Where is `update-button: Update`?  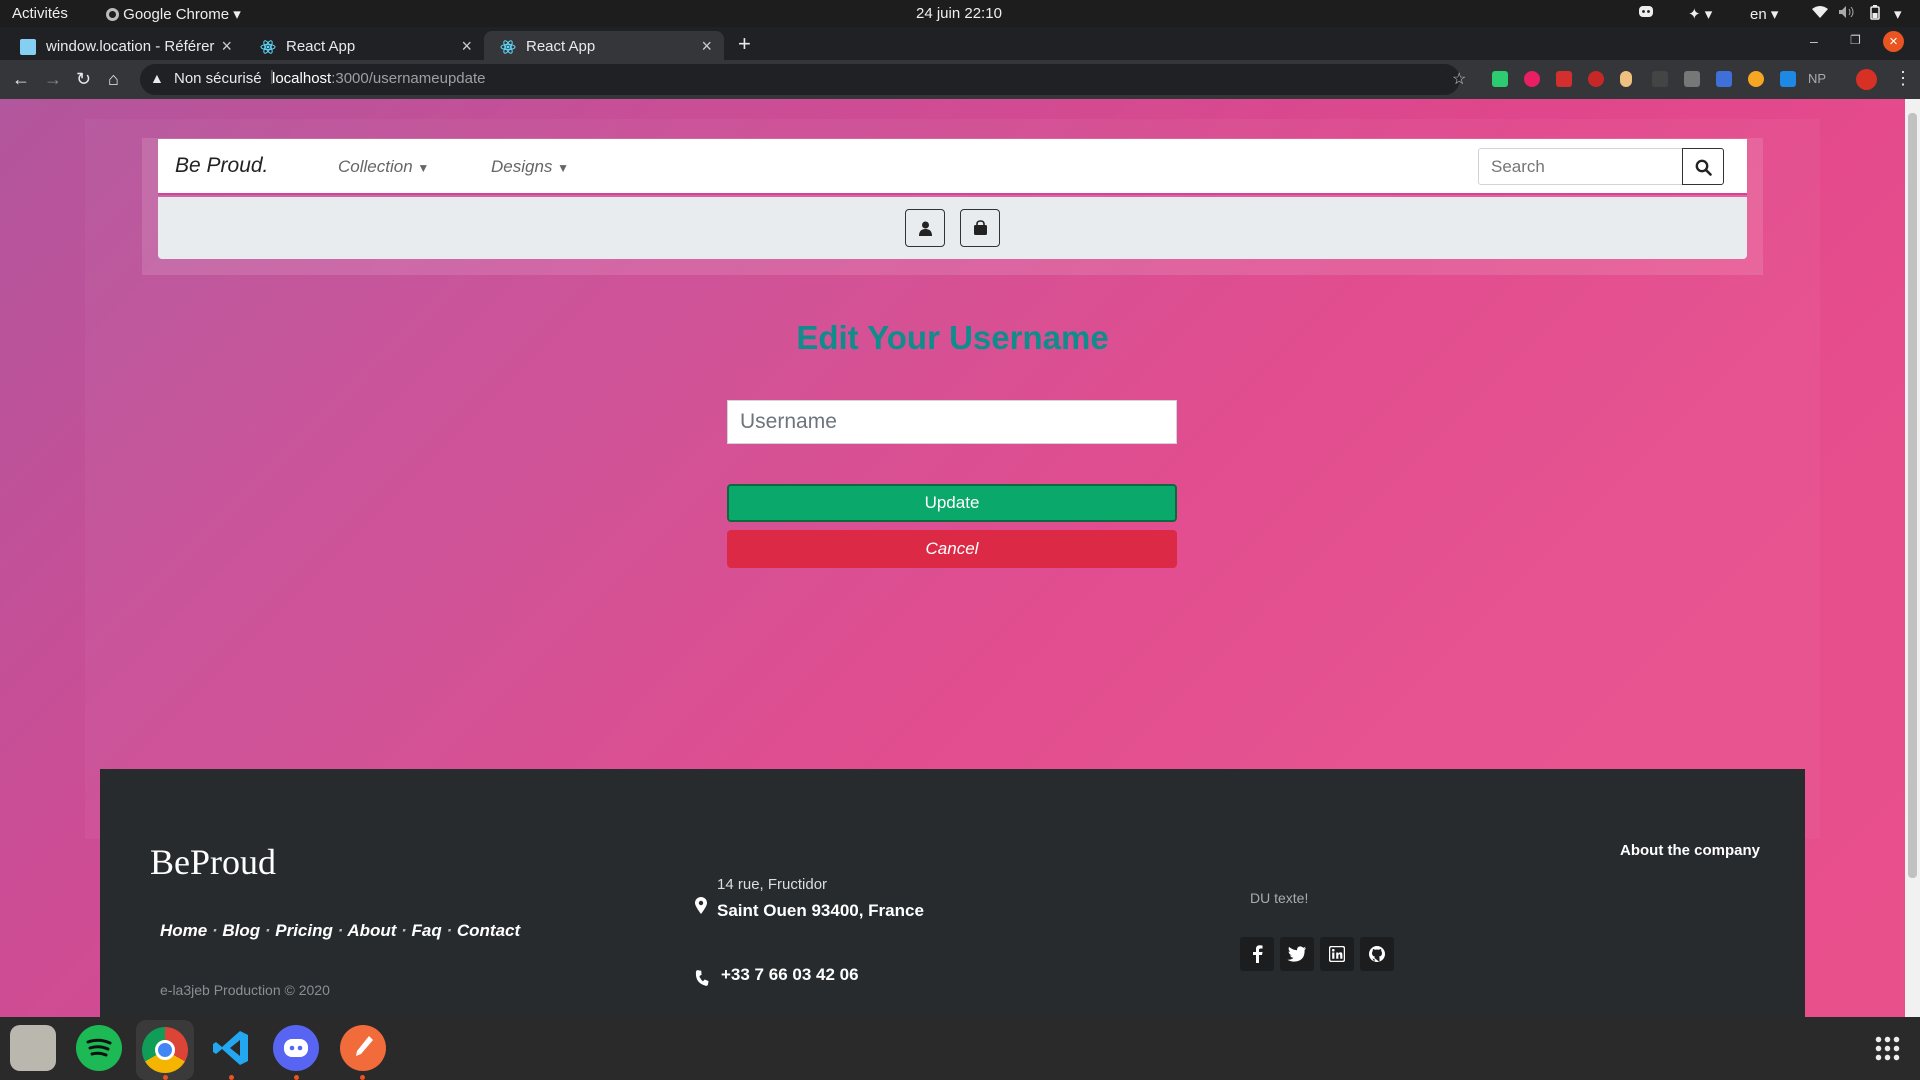 update-button: Update is located at coordinates (952, 503).